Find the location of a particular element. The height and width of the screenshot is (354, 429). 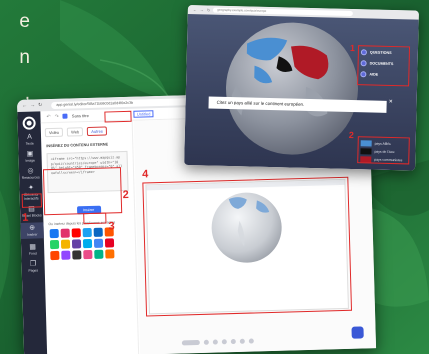

callout-number-3: 3 is located at coordinates (111, 226).